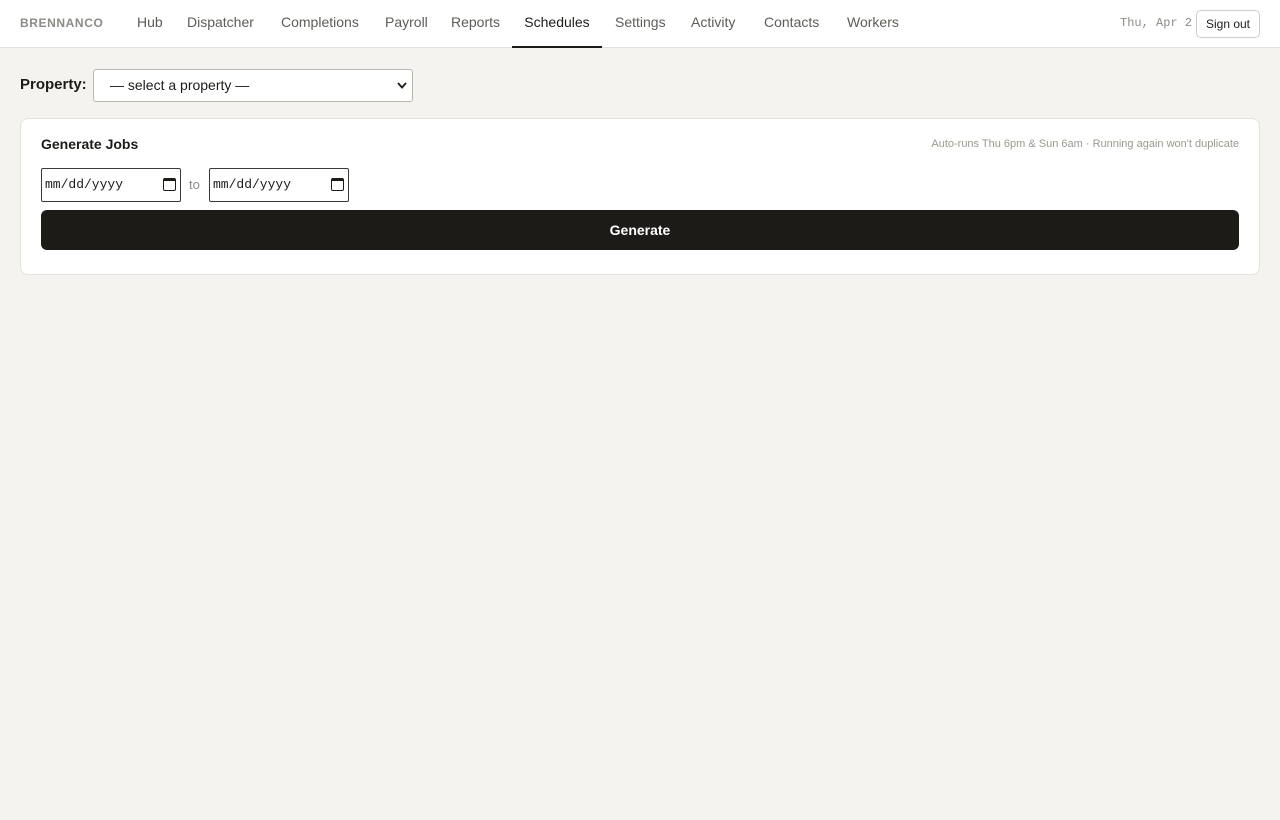 This screenshot has height=820, width=1280. Describe the element at coordinates (1228, 24) in the screenshot. I see `sign-out-button: Sign out` at that location.